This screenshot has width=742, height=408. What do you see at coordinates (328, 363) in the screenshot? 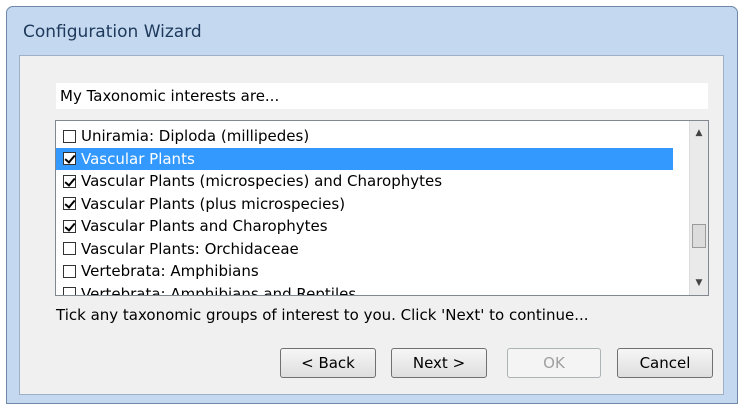
I see `back-button: < Back` at bounding box center [328, 363].